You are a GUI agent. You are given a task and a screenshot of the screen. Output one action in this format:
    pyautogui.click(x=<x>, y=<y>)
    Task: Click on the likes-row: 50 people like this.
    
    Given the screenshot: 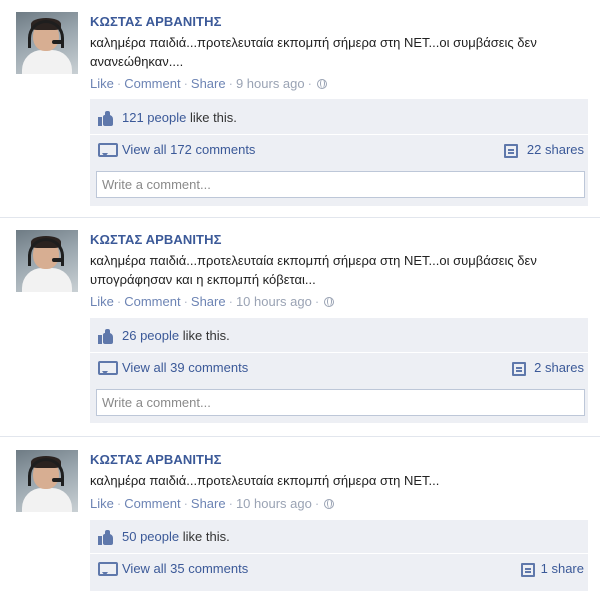 What is the action you would take?
    pyautogui.click(x=339, y=537)
    